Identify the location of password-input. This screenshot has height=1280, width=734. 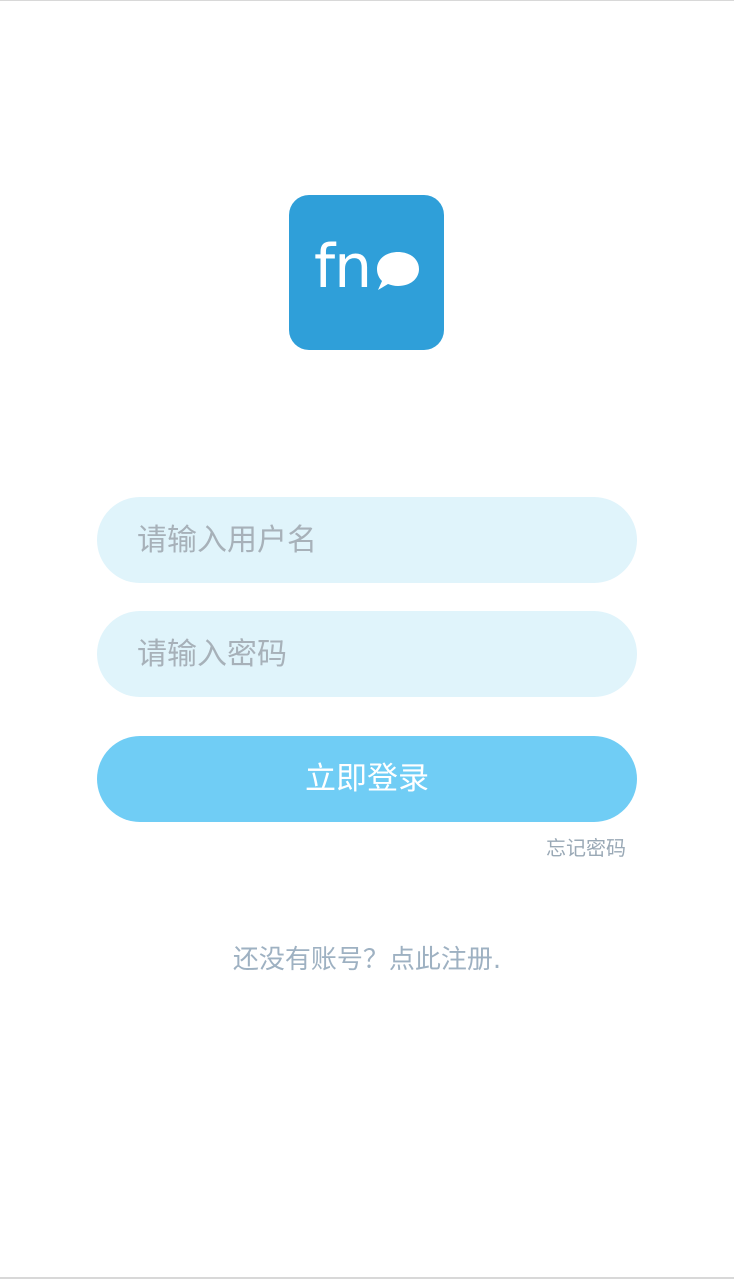
(367, 654).